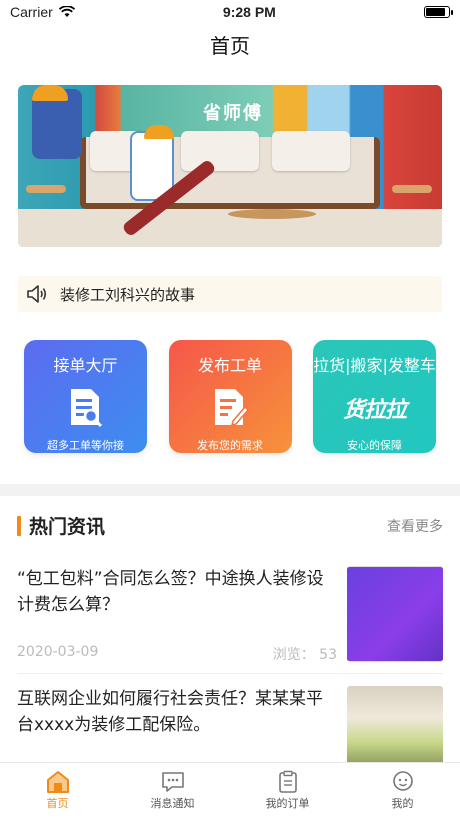  I want to click on tab-label: 我的订单, so click(287, 803).